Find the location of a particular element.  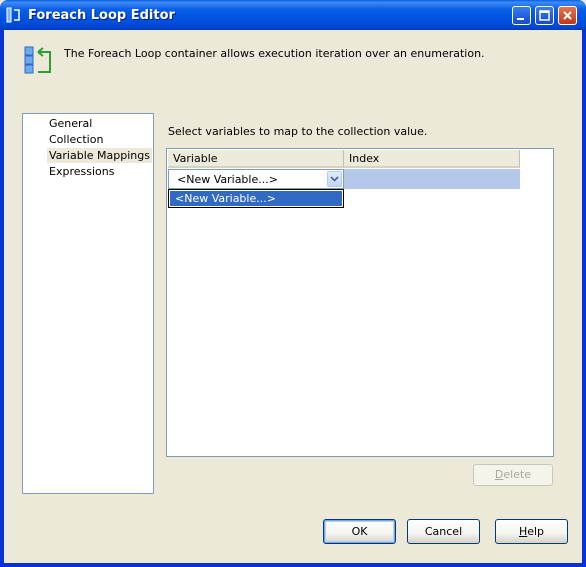

foreach-container-icon is located at coordinates (37, 60).